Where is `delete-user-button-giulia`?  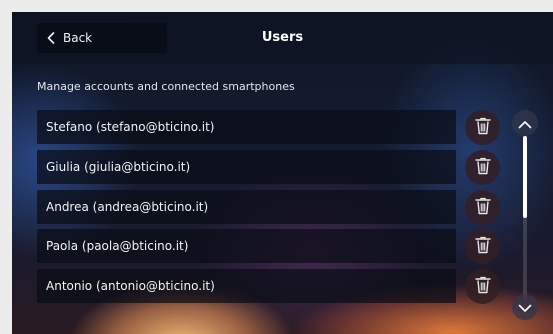 delete-user-button-giulia is located at coordinates (482, 167).